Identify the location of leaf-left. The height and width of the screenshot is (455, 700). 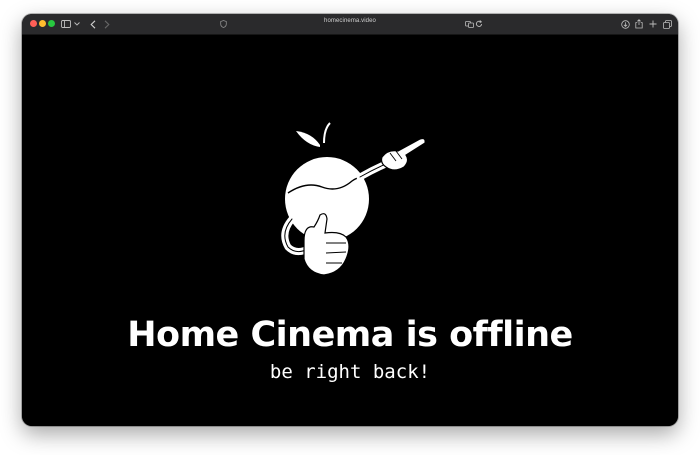
(308, 139).